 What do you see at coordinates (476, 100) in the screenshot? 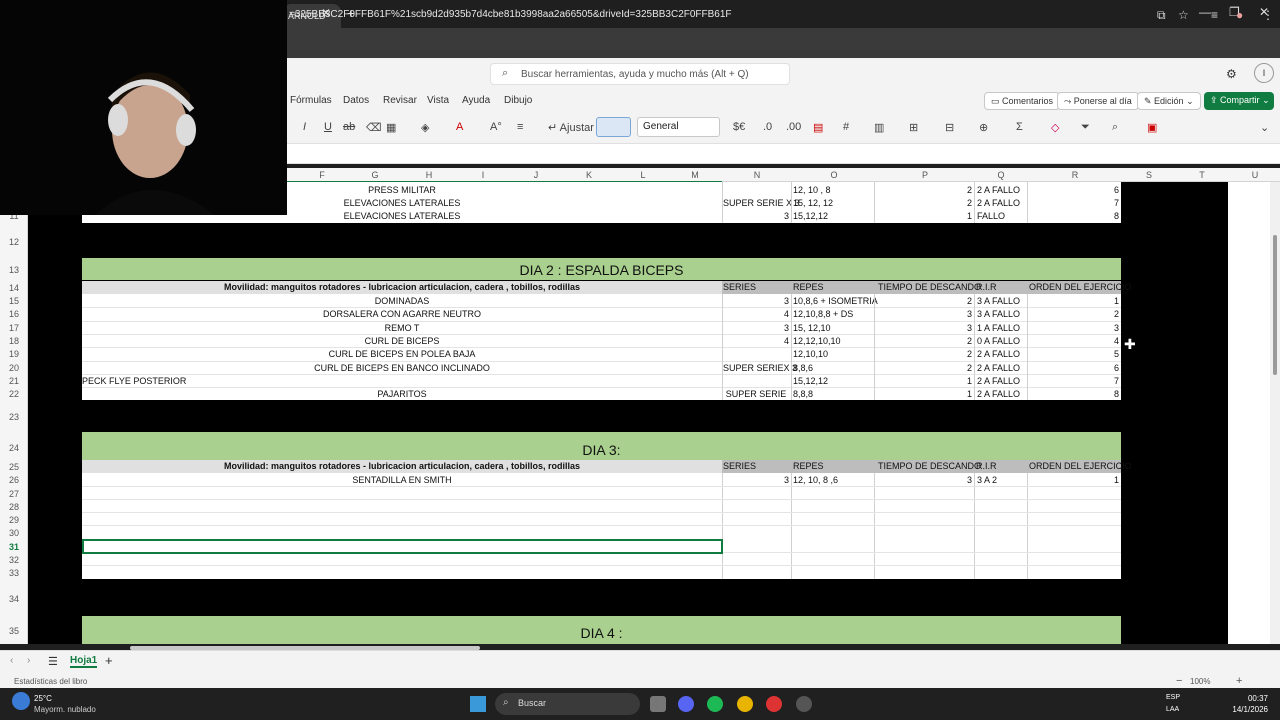
I see `menu-ayuda: Ayuda` at bounding box center [476, 100].